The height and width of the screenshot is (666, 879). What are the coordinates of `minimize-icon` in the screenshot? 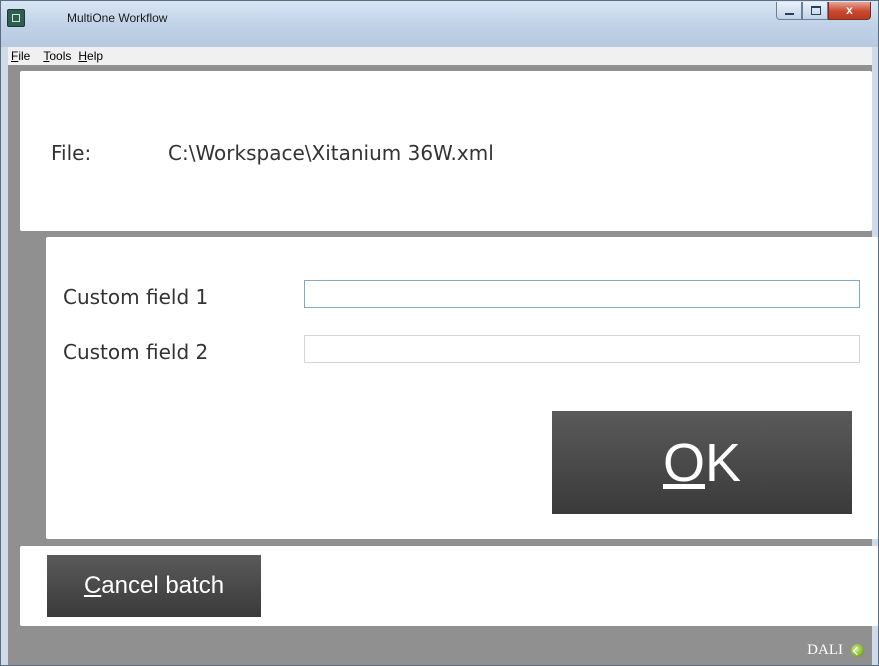 It's located at (789, 11).